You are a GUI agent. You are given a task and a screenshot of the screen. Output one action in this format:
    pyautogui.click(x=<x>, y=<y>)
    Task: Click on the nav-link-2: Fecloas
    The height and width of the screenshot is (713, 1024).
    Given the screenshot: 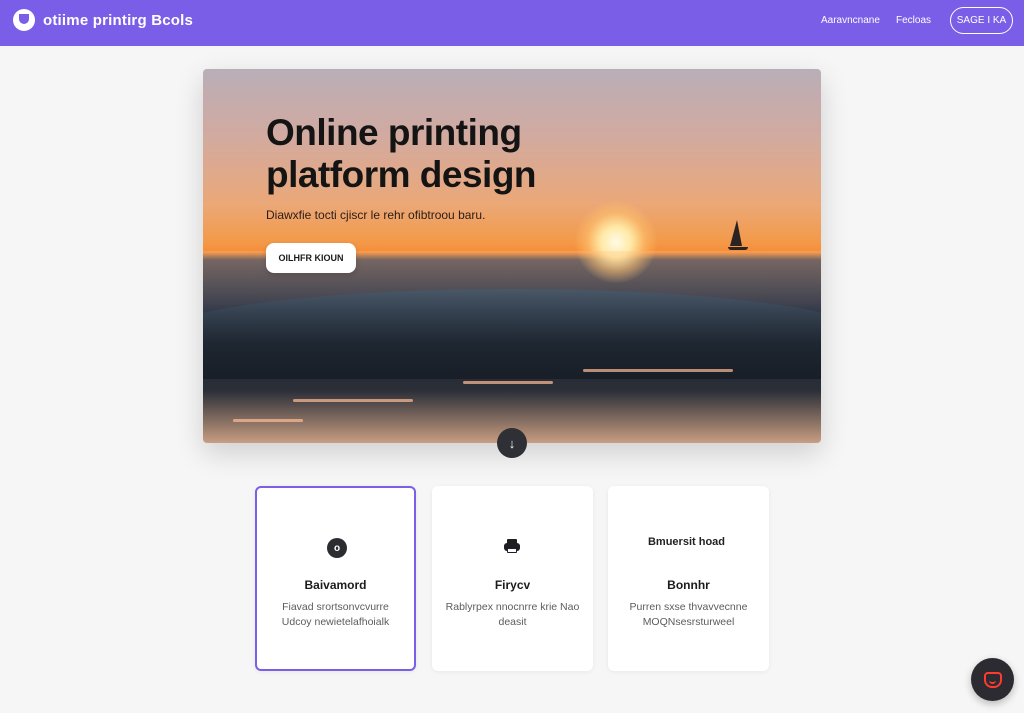 What is the action you would take?
    pyautogui.click(x=913, y=20)
    